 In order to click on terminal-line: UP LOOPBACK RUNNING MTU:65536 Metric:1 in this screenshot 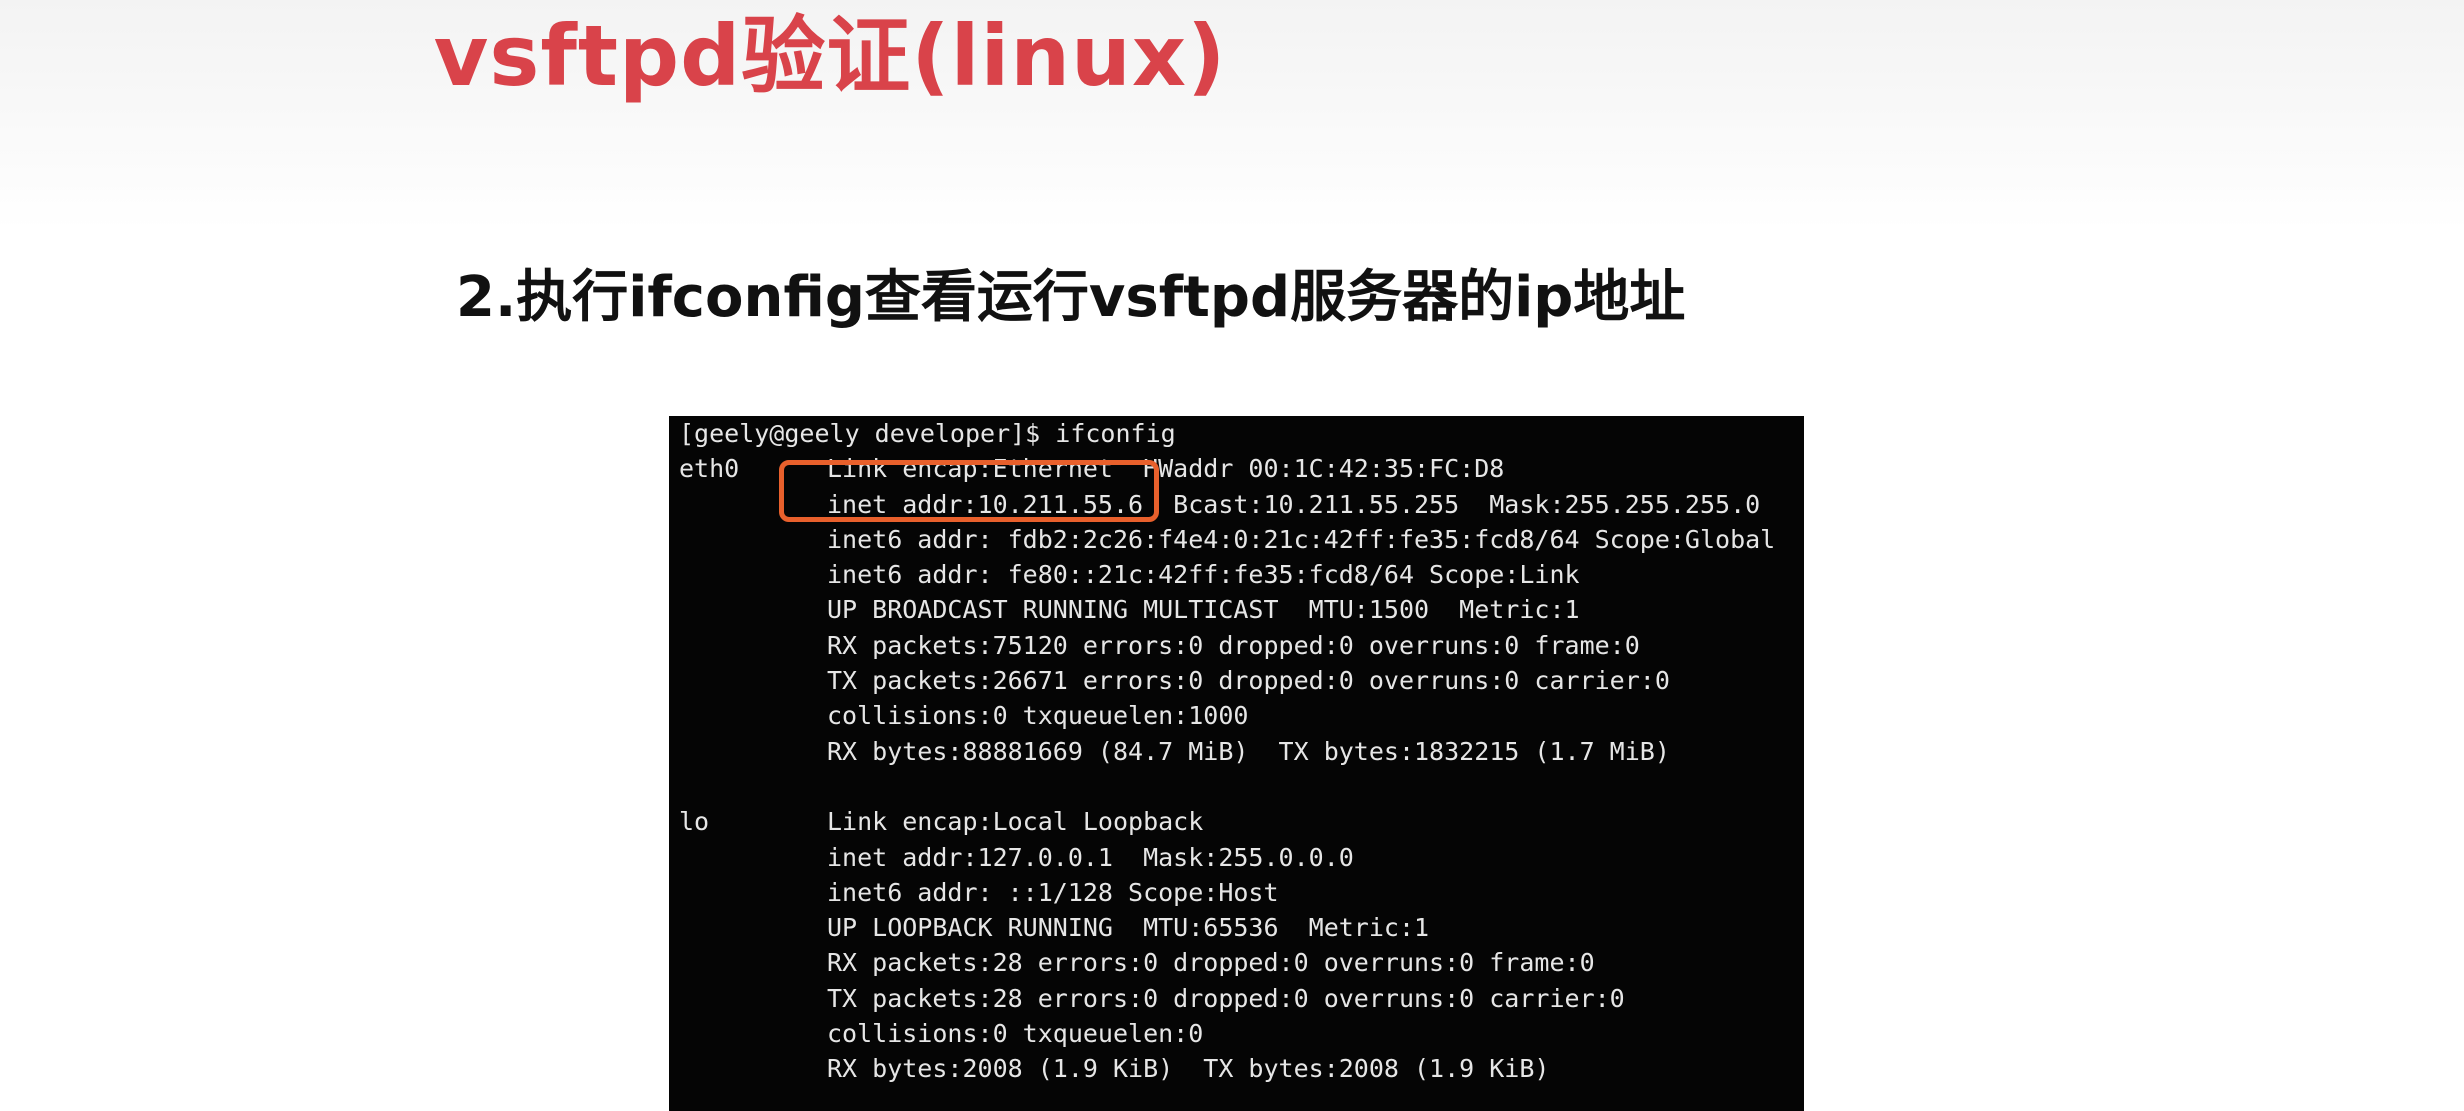, I will do `click(1227, 927)`.